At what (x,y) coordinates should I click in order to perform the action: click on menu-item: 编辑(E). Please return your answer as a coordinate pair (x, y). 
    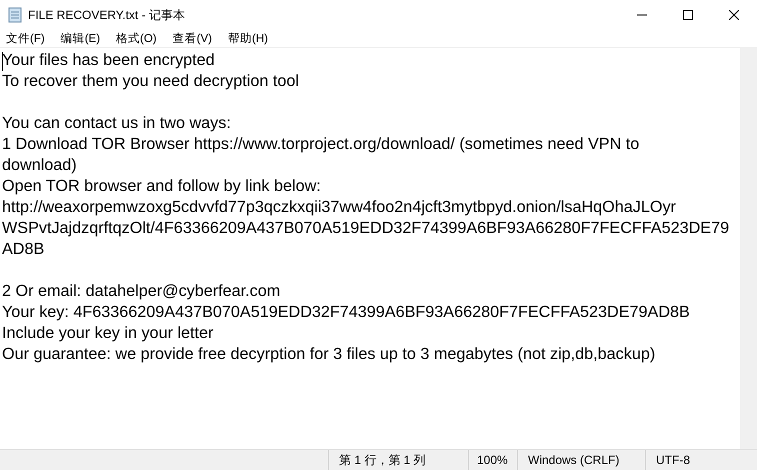
    Looking at the image, I should click on (83, 38).